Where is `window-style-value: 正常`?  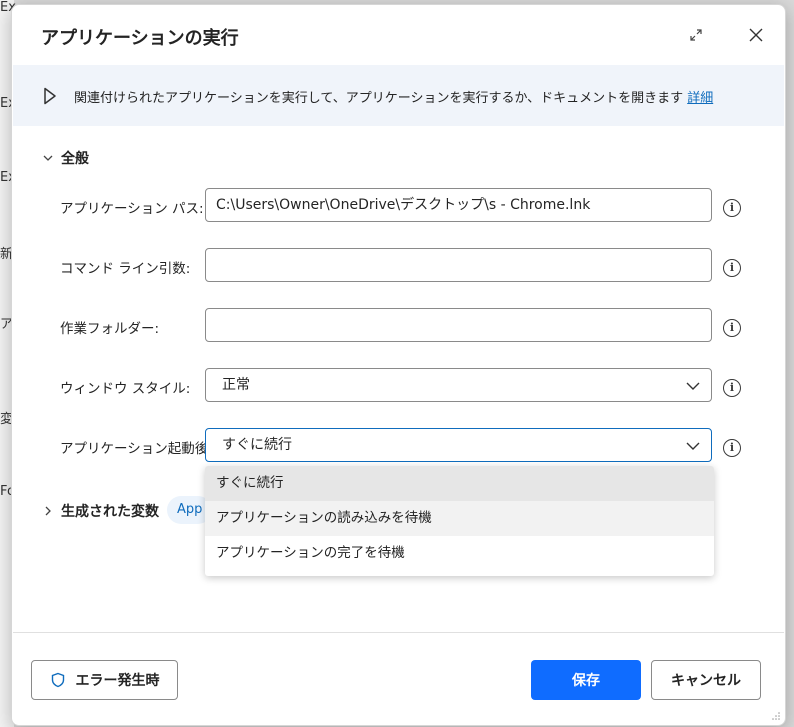 window-style-value: 正常 is located at coordinates (236, 385).